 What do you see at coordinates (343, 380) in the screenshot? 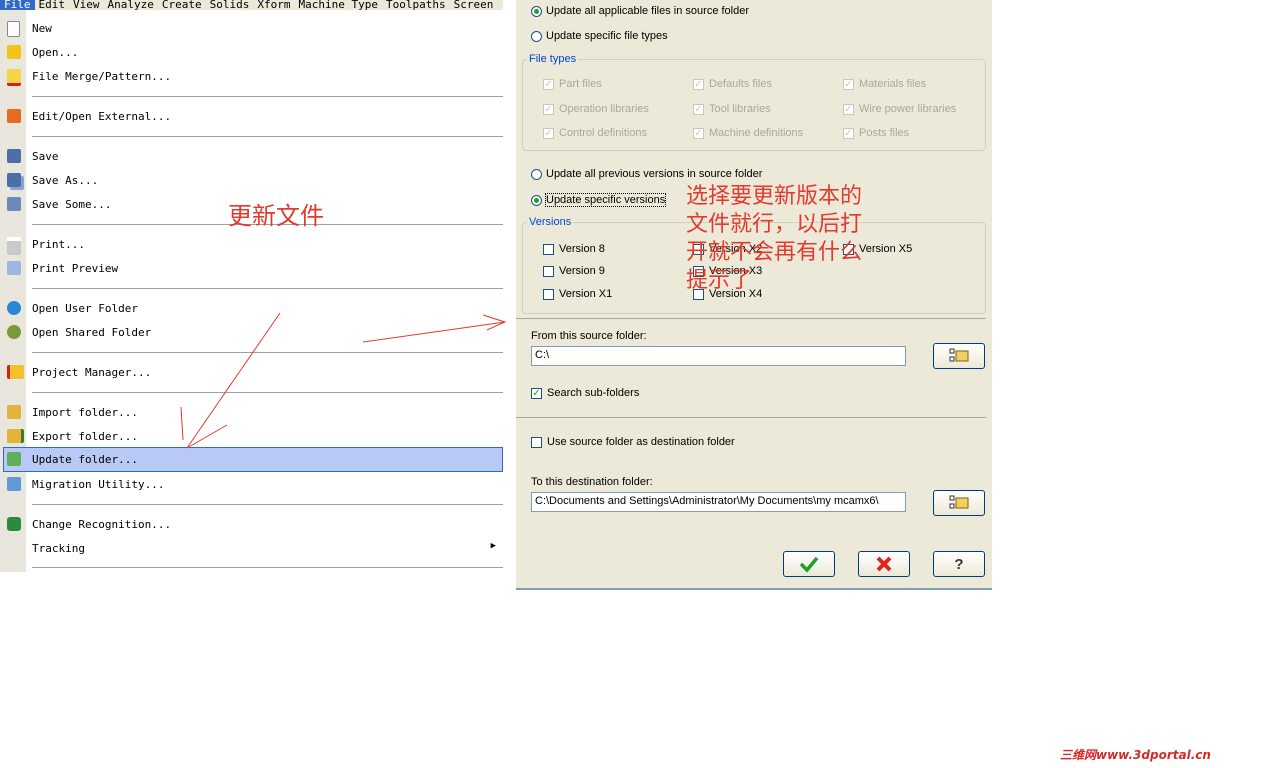
I see `annotation-arrows` at bounding box center [343, 380].